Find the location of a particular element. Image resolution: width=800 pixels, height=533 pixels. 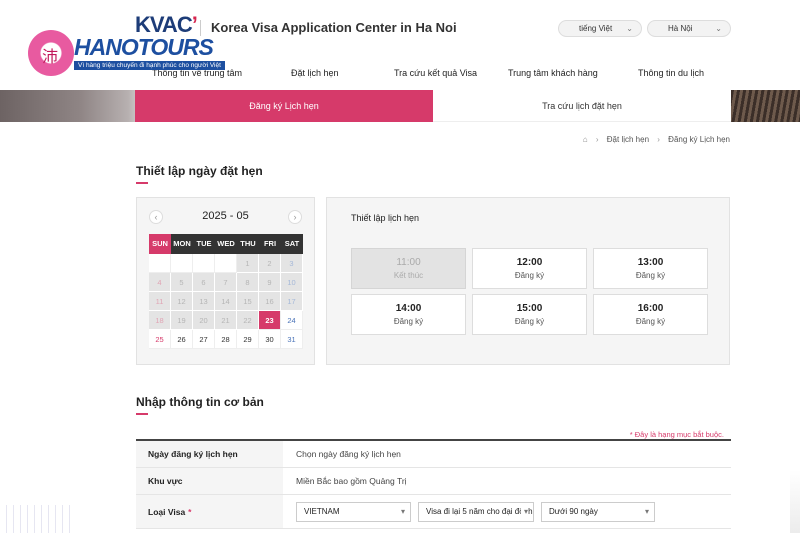

site-title: Korea Visa Application Center in Ha Noi is located at coordinates (328, 28).